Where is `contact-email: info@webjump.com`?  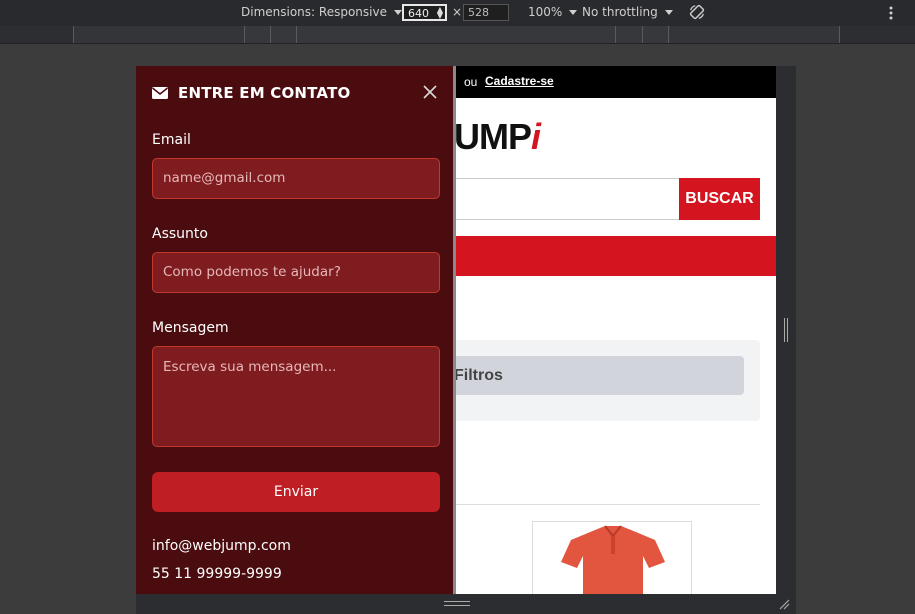 contact-email: info@webjump.com is located at coordinates (221, 546).